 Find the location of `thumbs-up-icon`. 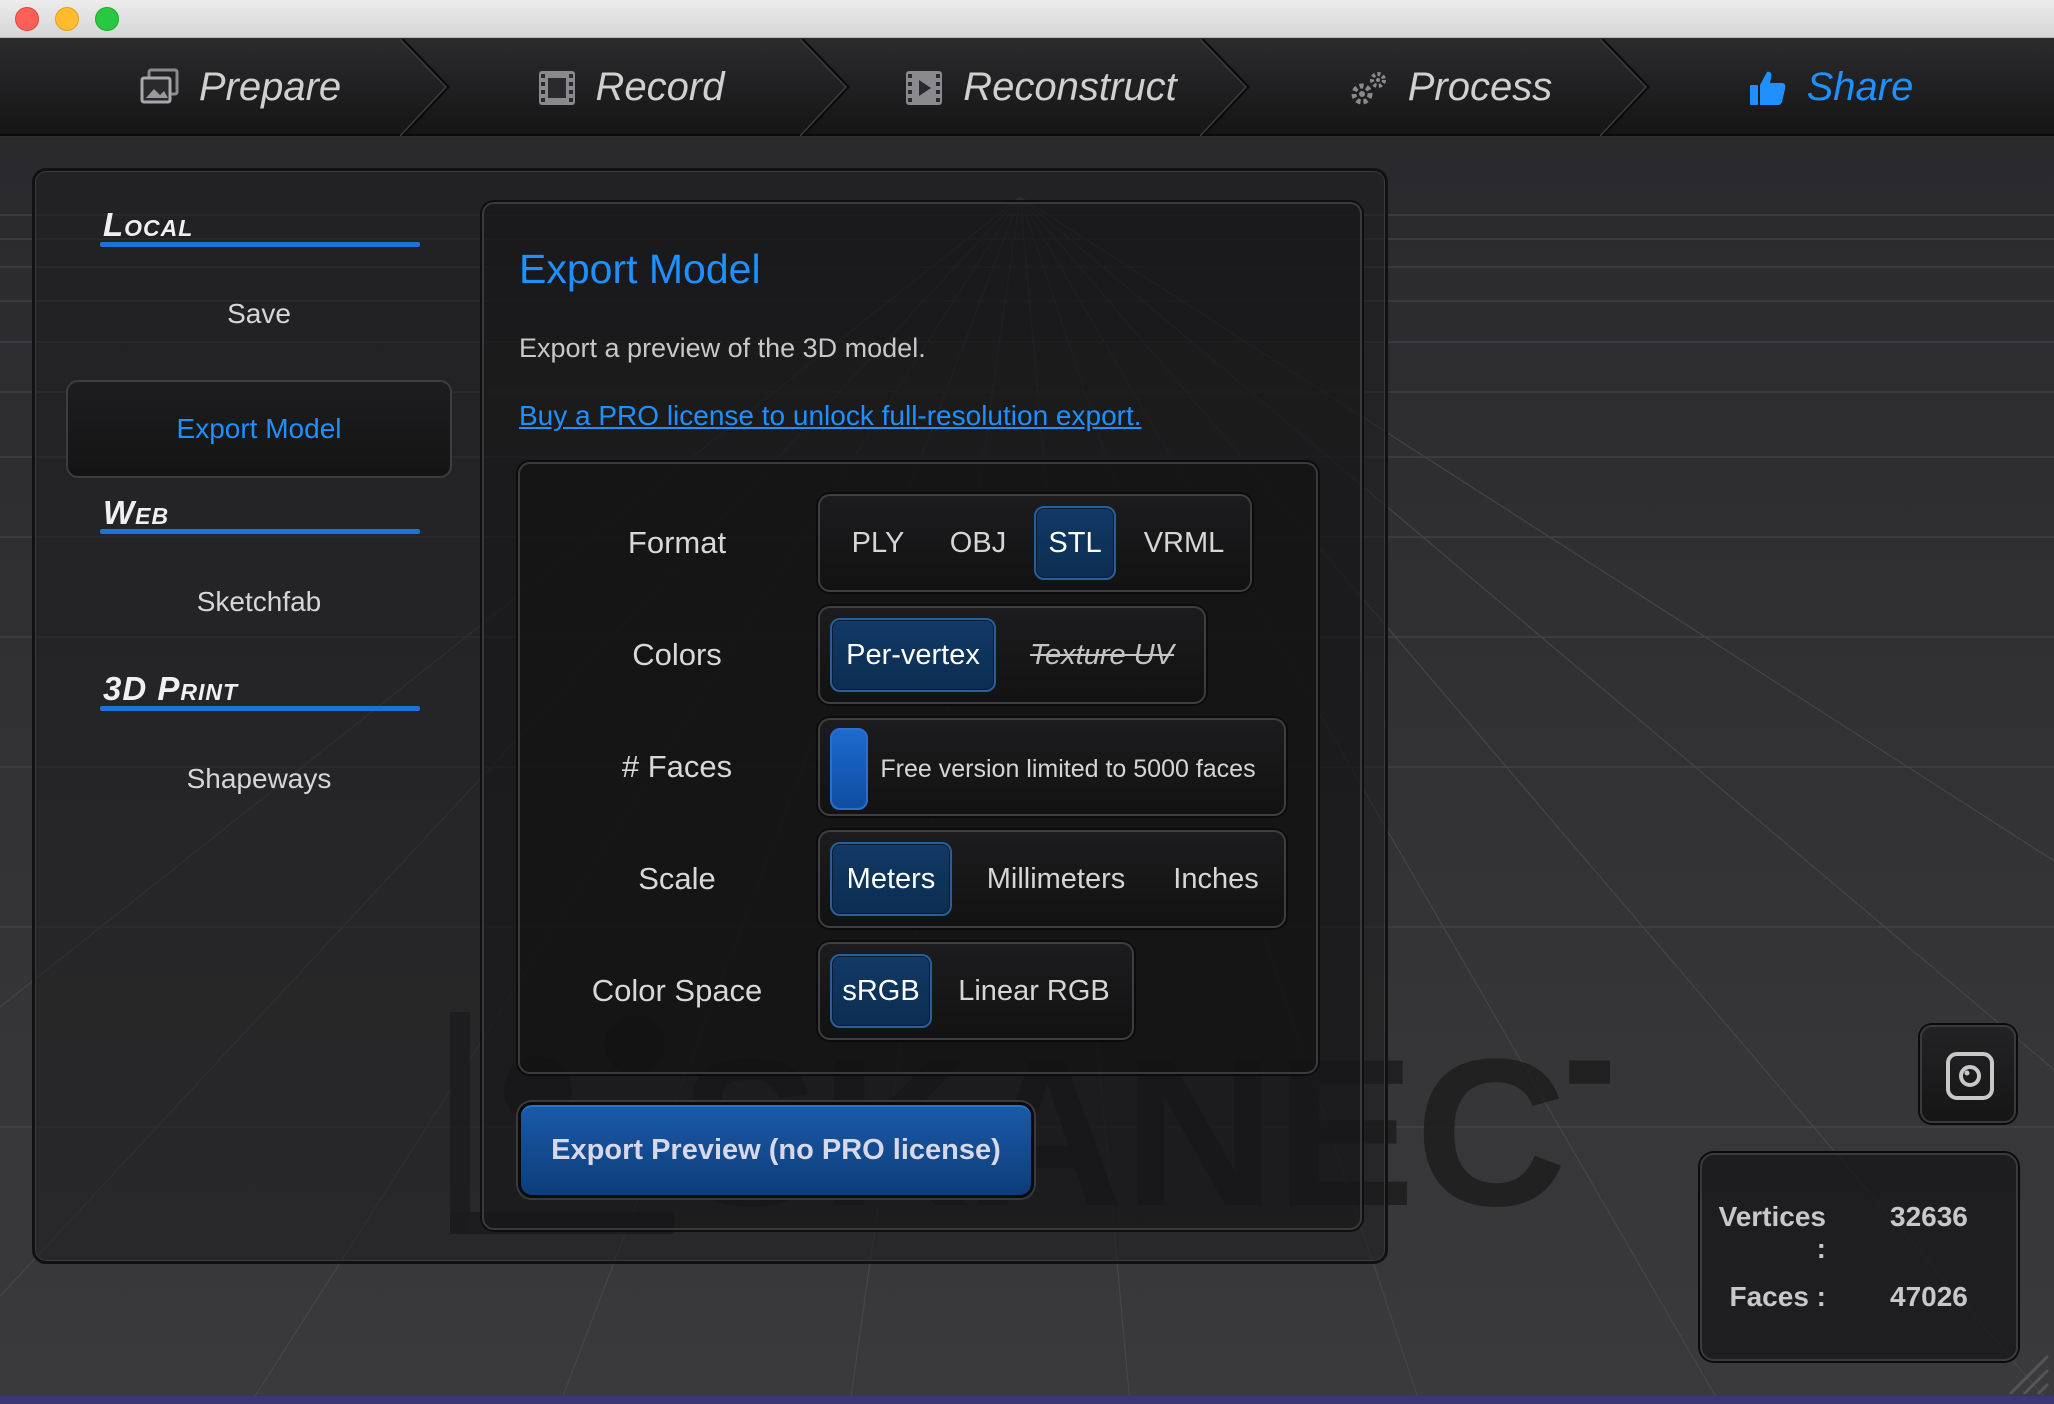

thumbs-up-icon is located at coordinates (1767, 88).